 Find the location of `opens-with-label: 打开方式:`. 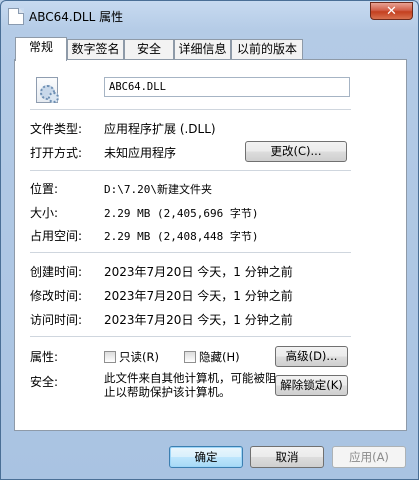

opens-with-label: 打开方式: is located at coordinates (56, 153).